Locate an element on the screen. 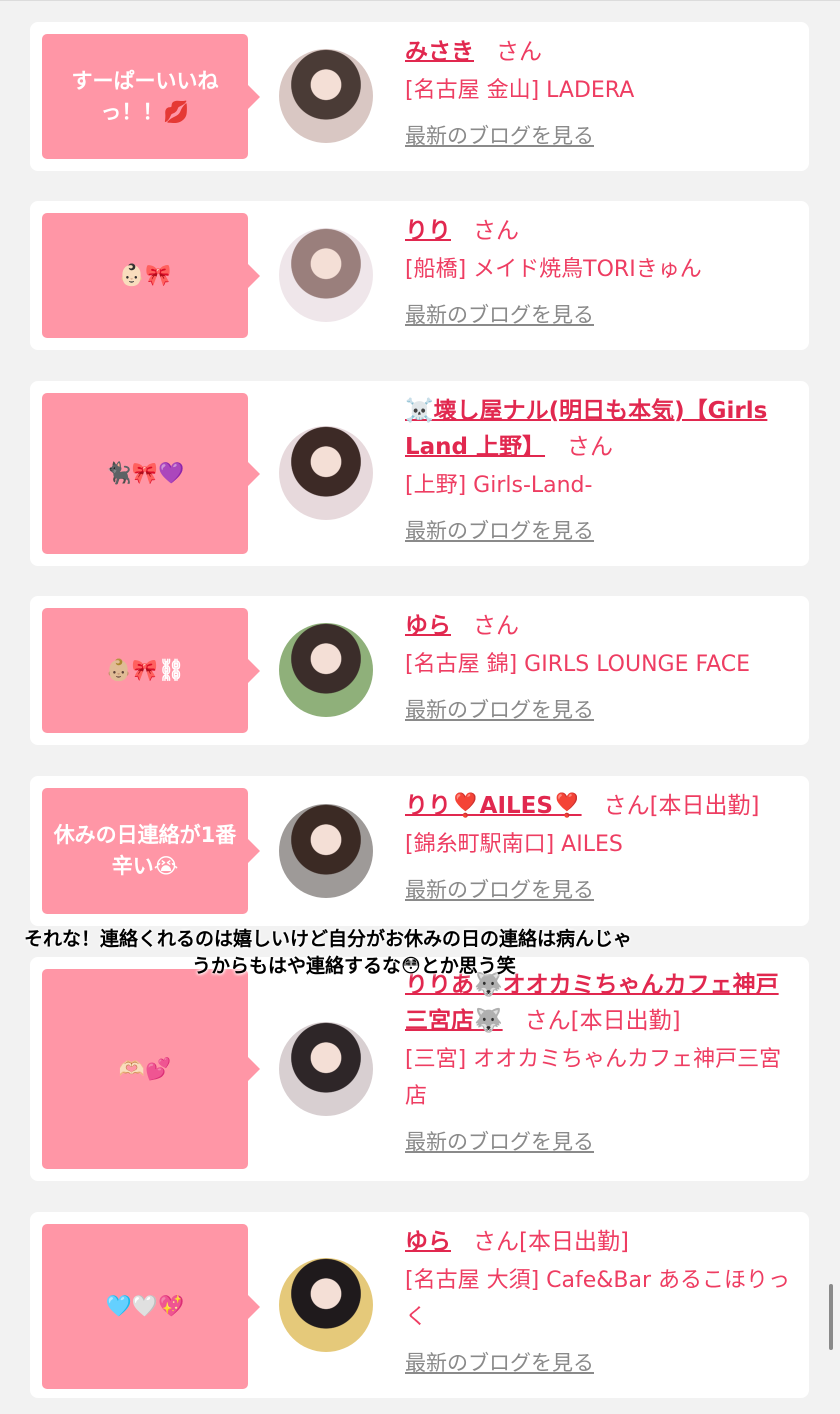 Image resolution: width=840 pixels, height=1414 pixels. overlay-comment-line: うからもはや連絡するな😳とか思う笑 is located at coordinates (354, 966).